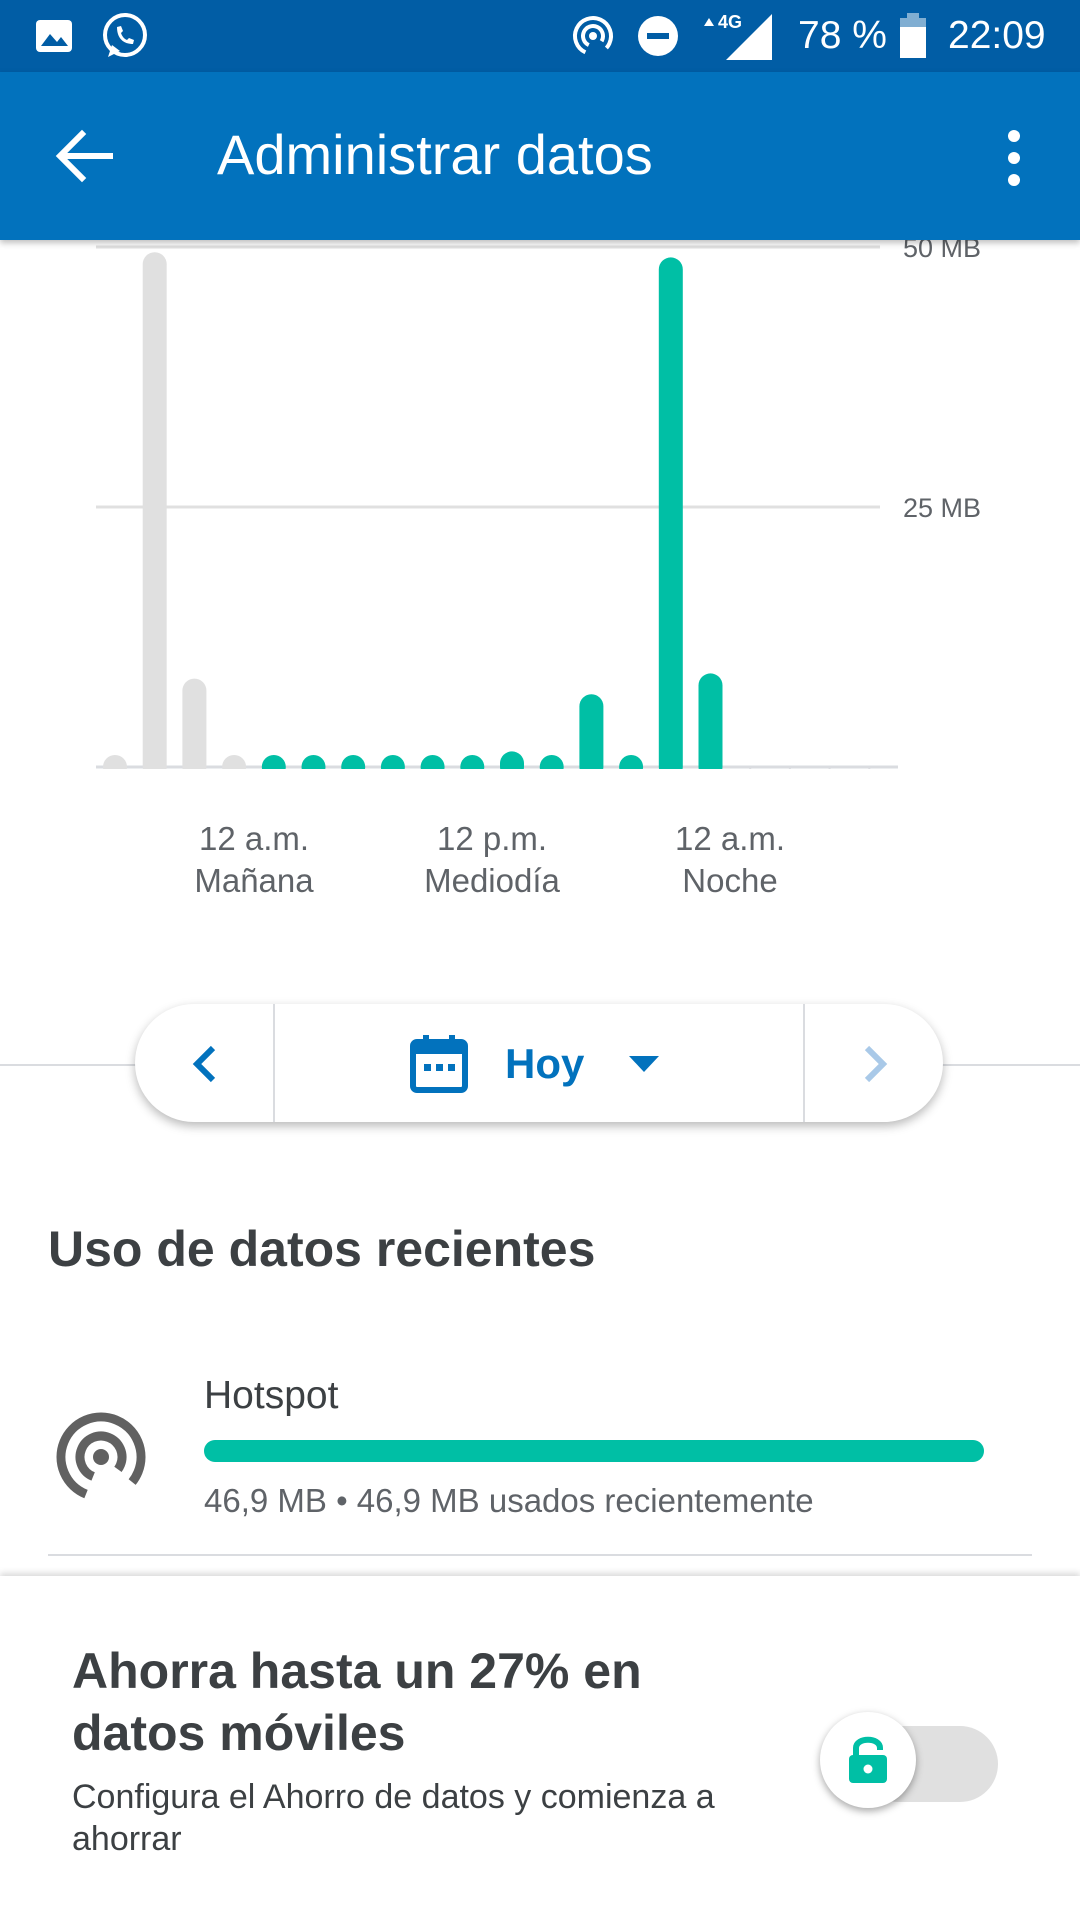 This screenshot has height=1920, width=1080. I want to click on lock-icon, so click(868, 1759).